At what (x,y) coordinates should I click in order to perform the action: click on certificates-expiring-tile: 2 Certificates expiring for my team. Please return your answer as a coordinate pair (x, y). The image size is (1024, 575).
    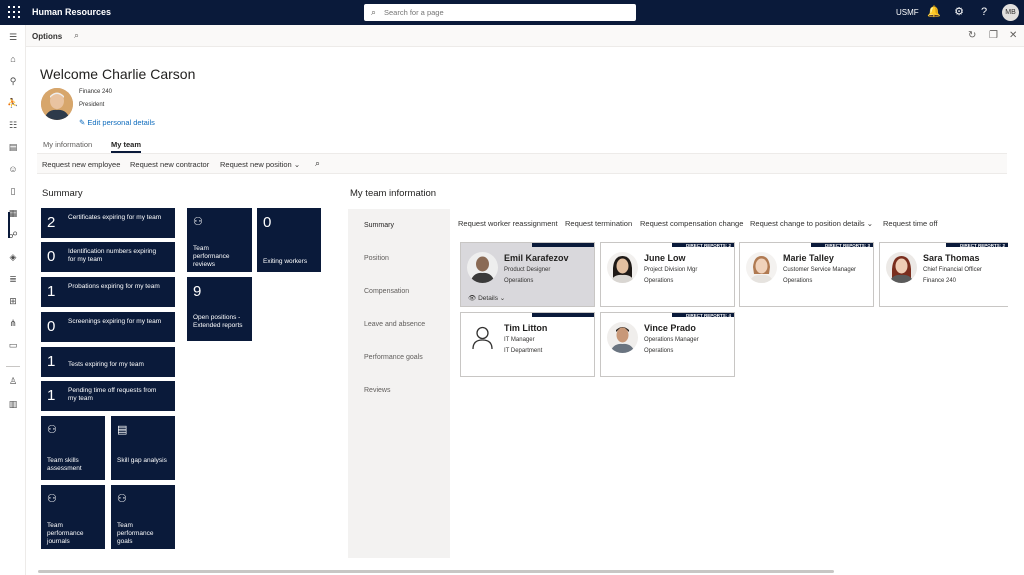
    Looking at the image, I should click on (108, 223).